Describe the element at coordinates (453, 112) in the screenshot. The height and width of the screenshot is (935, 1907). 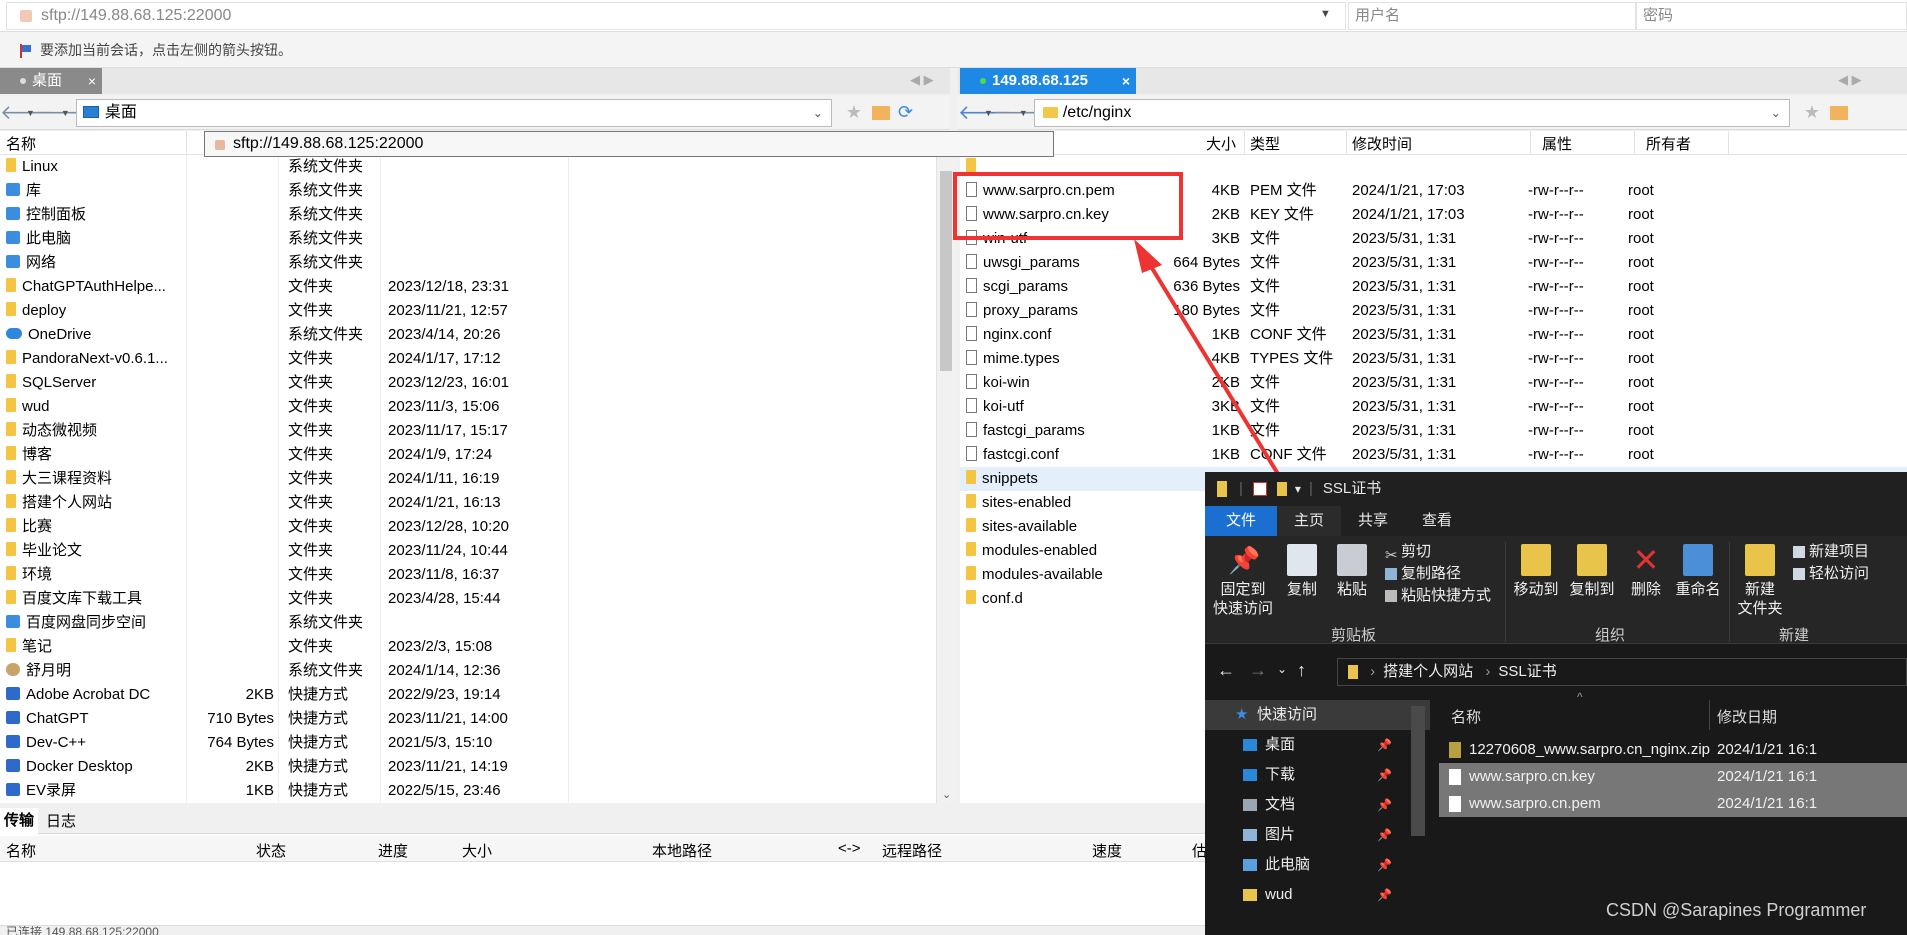
I see `left-path-input: 桌面 ⌄` at that location.